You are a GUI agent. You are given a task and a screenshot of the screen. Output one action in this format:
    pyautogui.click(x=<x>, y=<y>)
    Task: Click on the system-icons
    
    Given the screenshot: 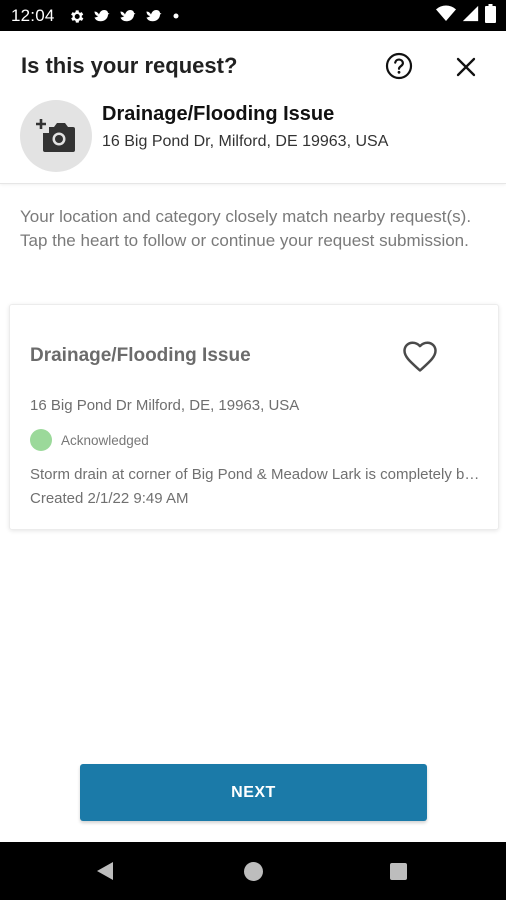 What is the action you would take?
    pyautogui.click(x=466, y=16)
    